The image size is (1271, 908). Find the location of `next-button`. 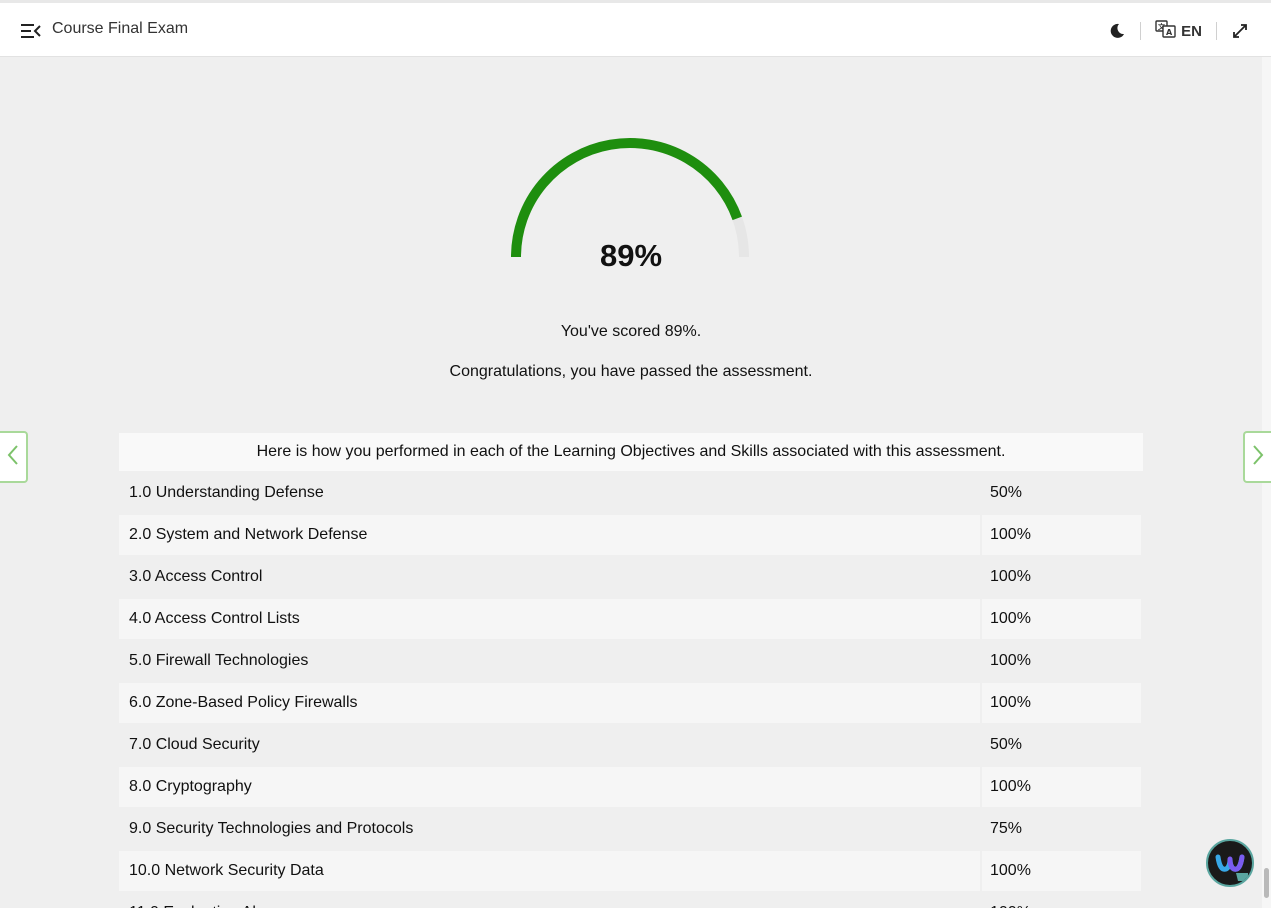

next-button is located at coordinates (1257, 457).